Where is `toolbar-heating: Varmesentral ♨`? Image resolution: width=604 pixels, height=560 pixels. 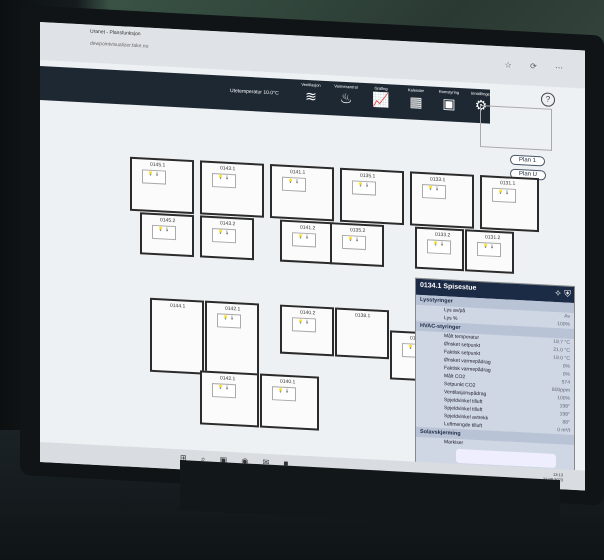
toolbar-heating: Varmesentral ♨ is located at coordinates (346, 95).